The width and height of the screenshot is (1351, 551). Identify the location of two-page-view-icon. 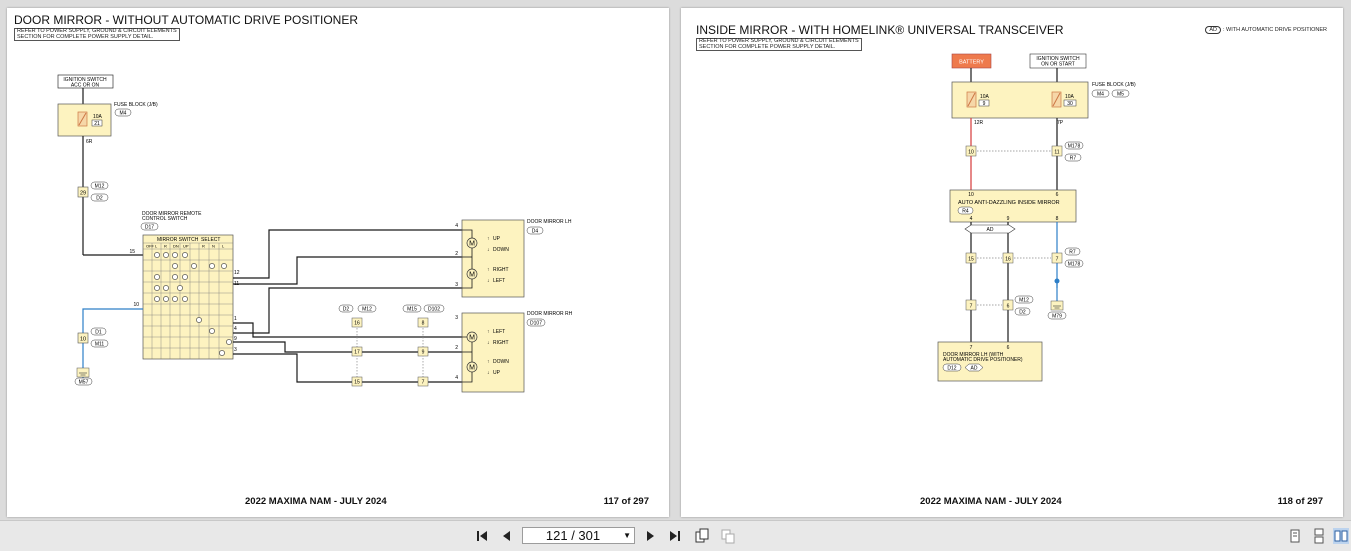
(1341, 536).